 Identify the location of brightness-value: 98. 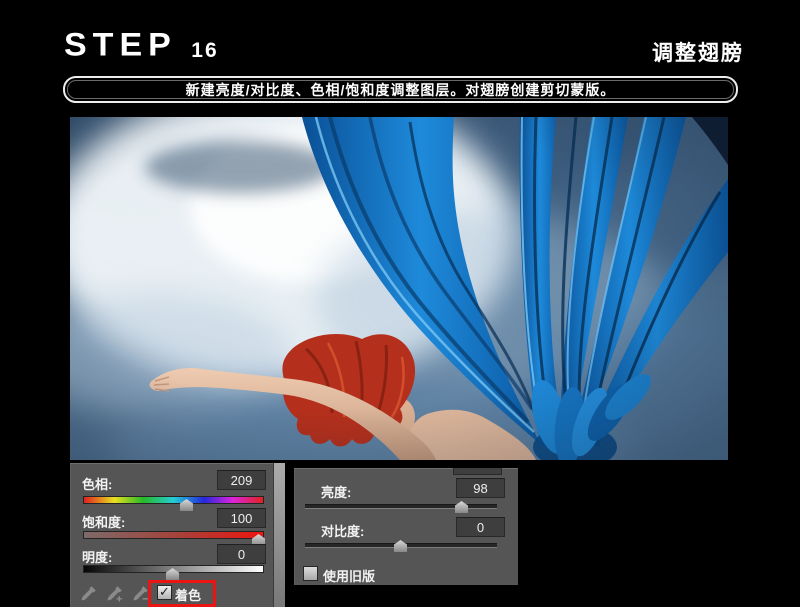
(480, 488).